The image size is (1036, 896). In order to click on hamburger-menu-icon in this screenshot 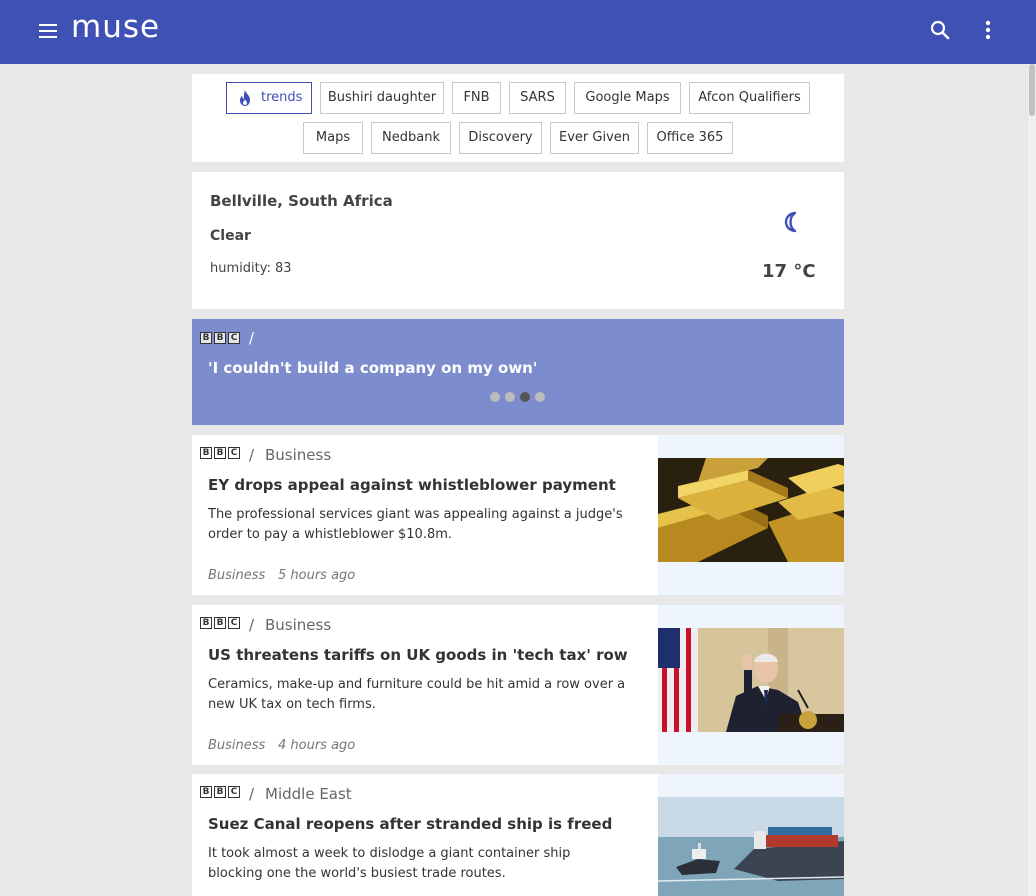, I will do `click(48, 31)`.